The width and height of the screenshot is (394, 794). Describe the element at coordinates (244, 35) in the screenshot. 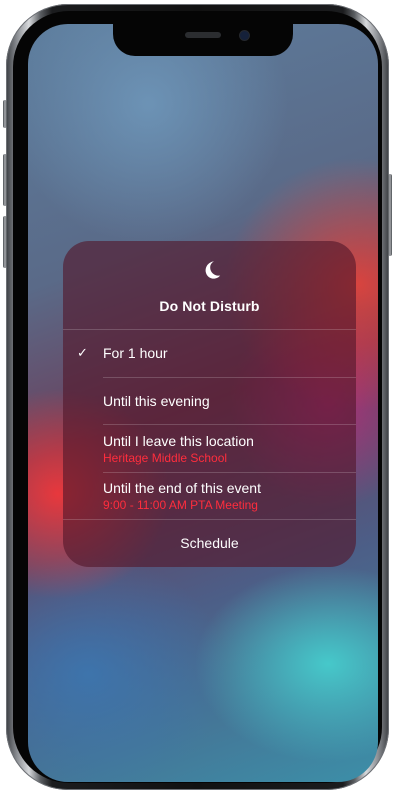

I see `front-camera-icon` at that location.